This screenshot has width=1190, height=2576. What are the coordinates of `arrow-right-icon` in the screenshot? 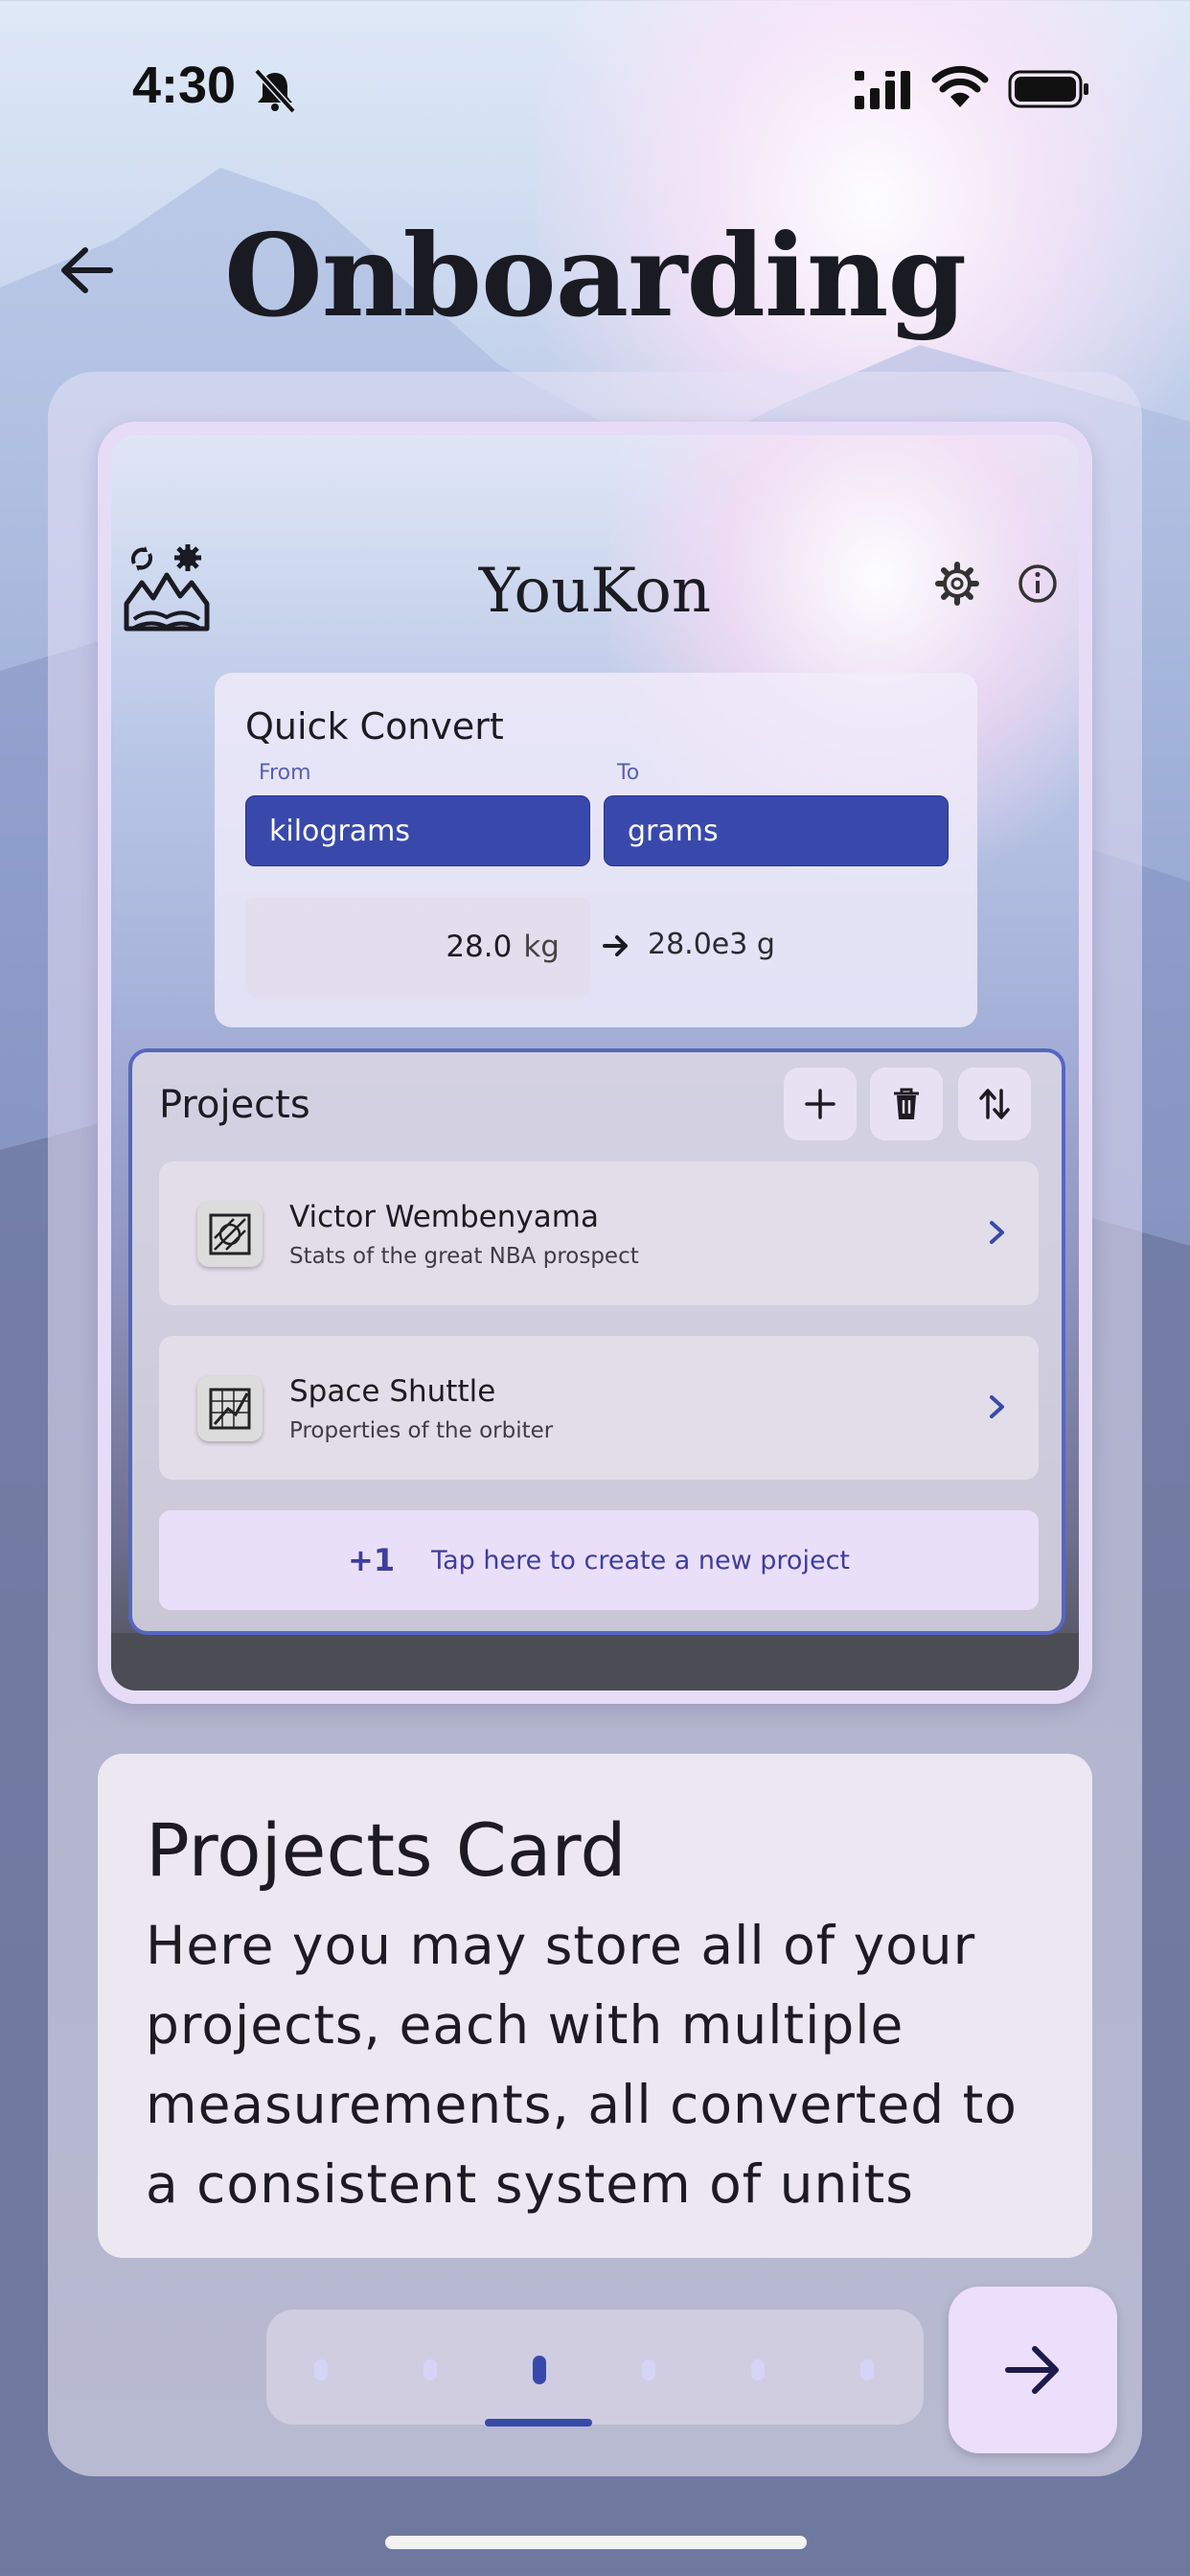 It's located at (1032, 2370).